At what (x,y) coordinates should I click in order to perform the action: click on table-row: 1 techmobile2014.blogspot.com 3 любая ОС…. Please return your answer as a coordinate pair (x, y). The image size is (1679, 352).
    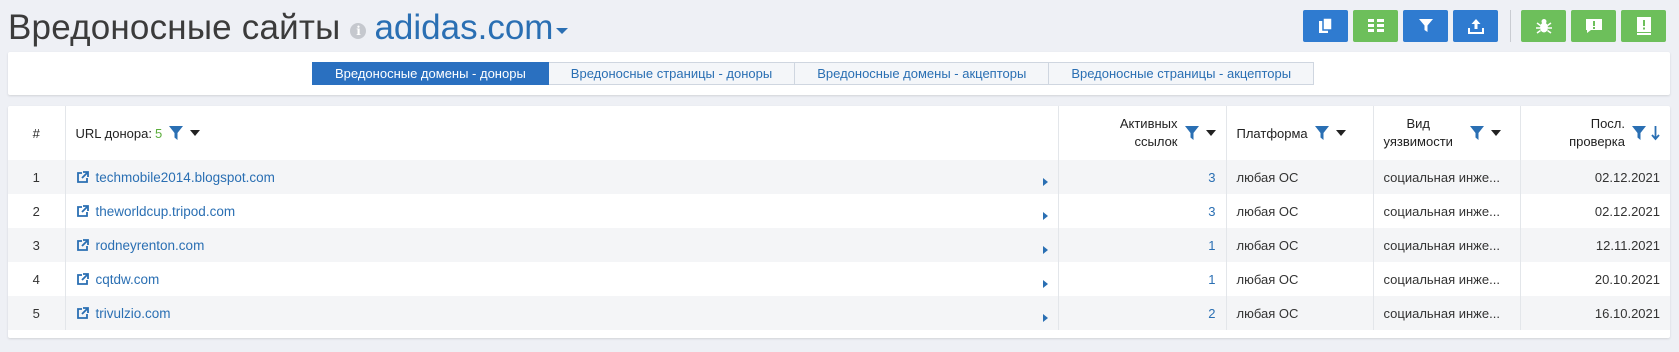
    Looking at the image, I should click on (839, 177).